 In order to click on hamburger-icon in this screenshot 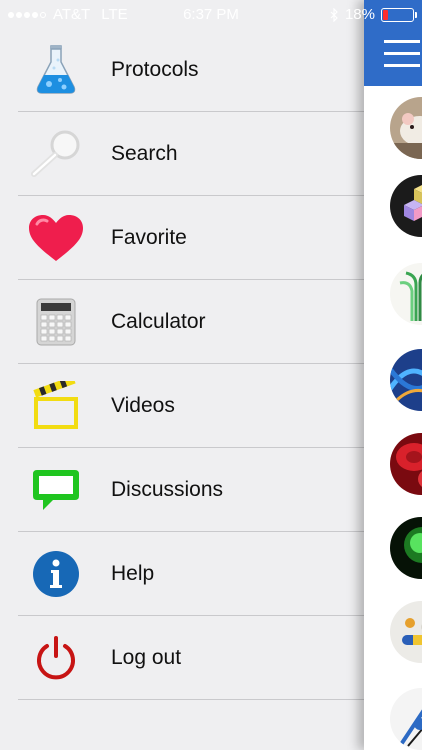, I will do `click(402, 54)`.